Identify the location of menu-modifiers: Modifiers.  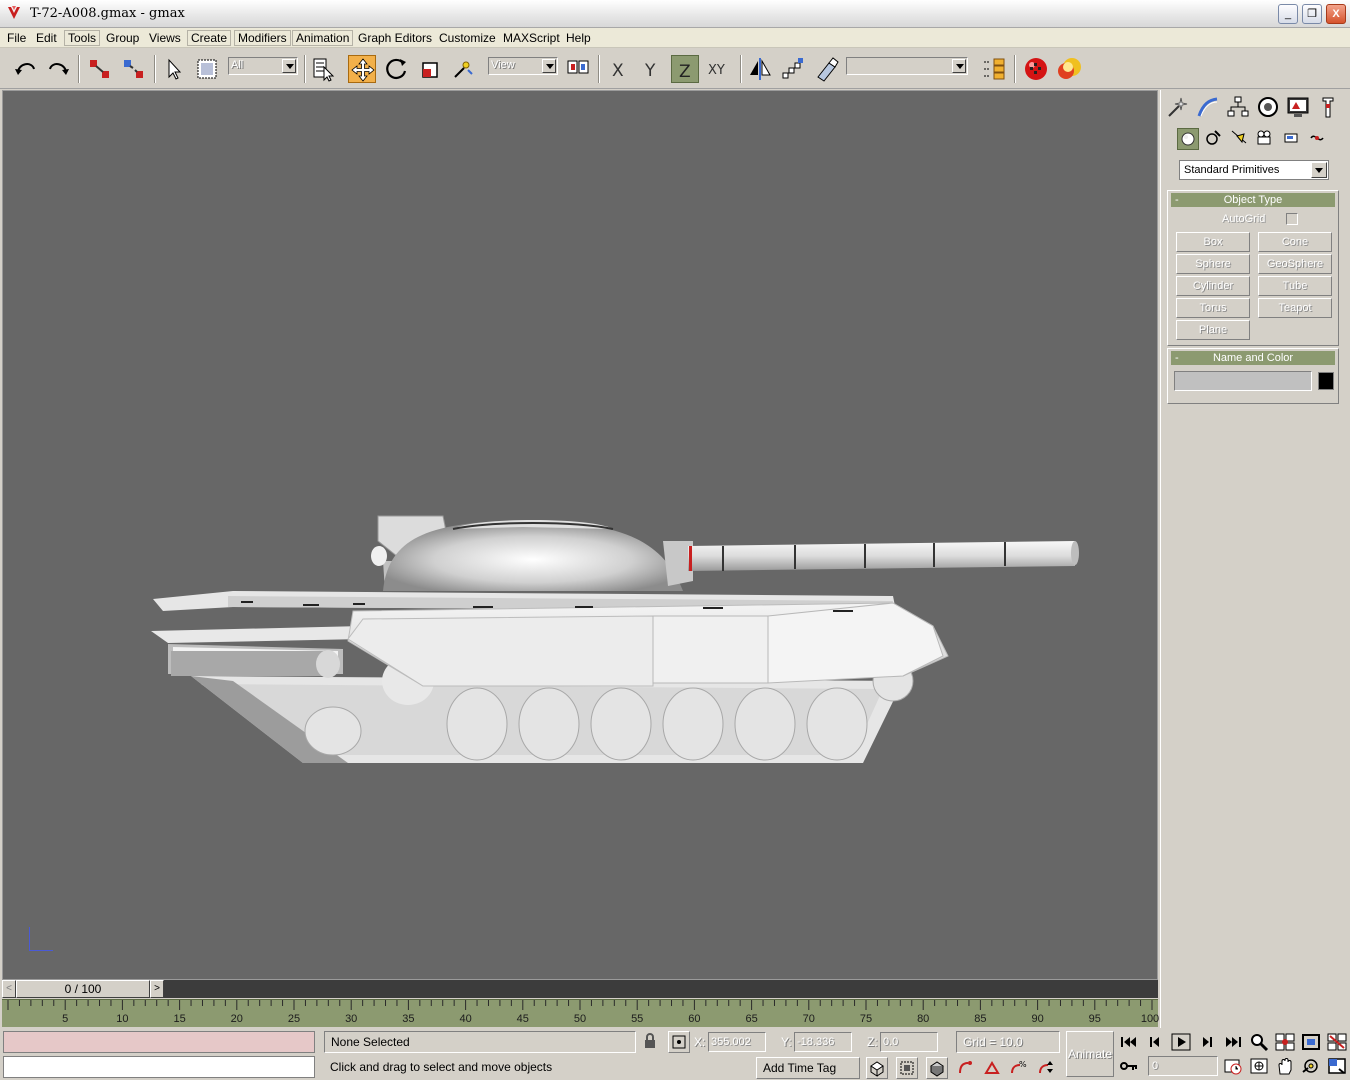
(262, 38).